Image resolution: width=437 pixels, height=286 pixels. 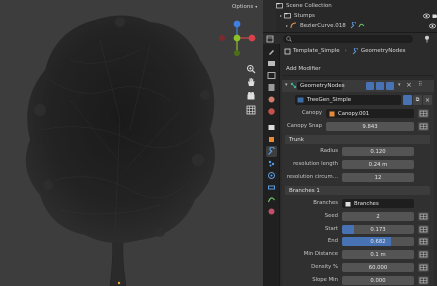 I want to click on breadcrumb-modifier: GeometryNodes, so click(x=383, y=51).